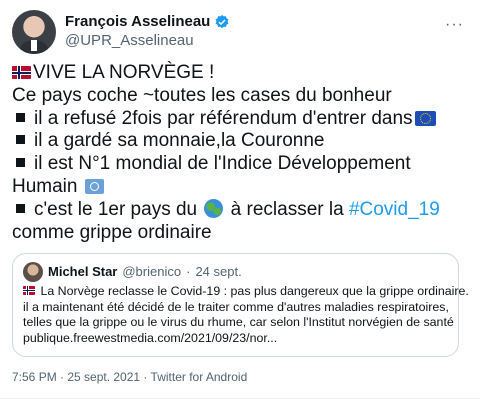 The width and height of the screenshot is (480, 404). What do you see at coordinates (82, 272) in the screenshot?
I see `quoted-author-name: Michel Star` at bounding box center [82, 272].